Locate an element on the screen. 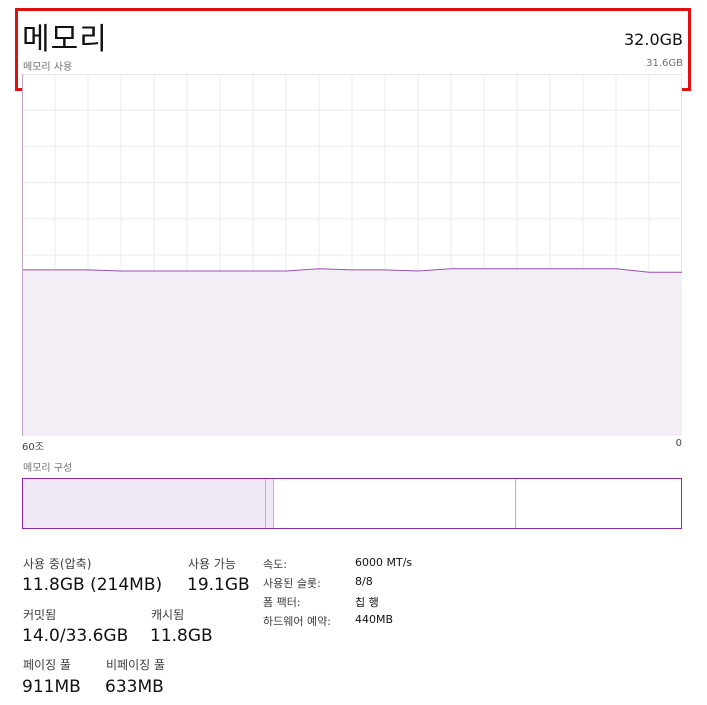 The width and height of the screenshot is (707, 705). in-use-label: 사용 중(압축) is located at coordinates (57, 564).